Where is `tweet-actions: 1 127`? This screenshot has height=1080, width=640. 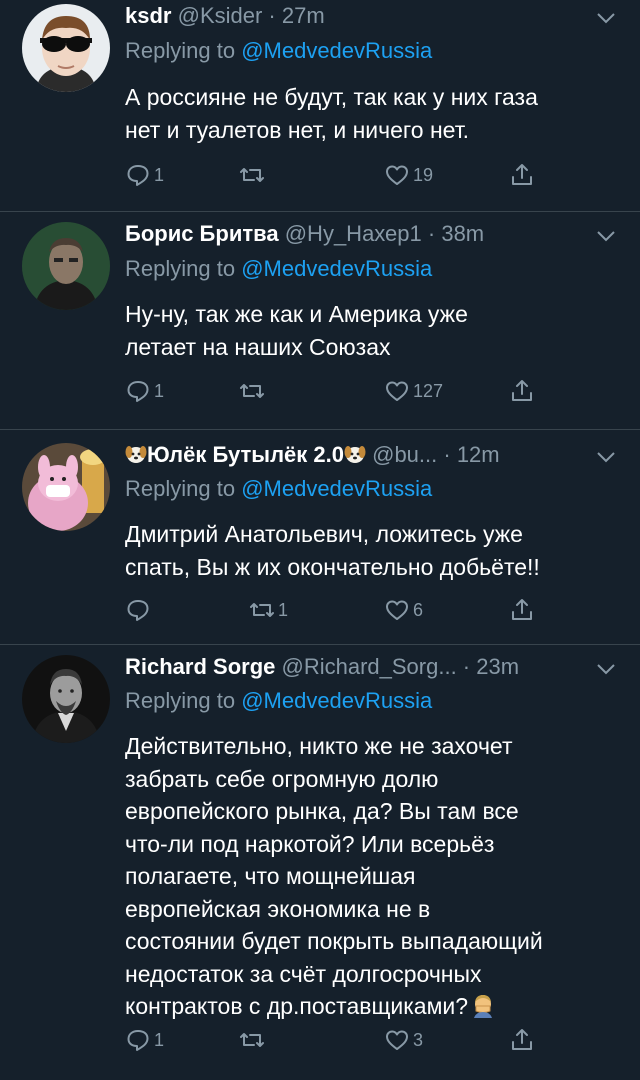
tweet-actions: 1 127 is located at coordinates (345, 391).